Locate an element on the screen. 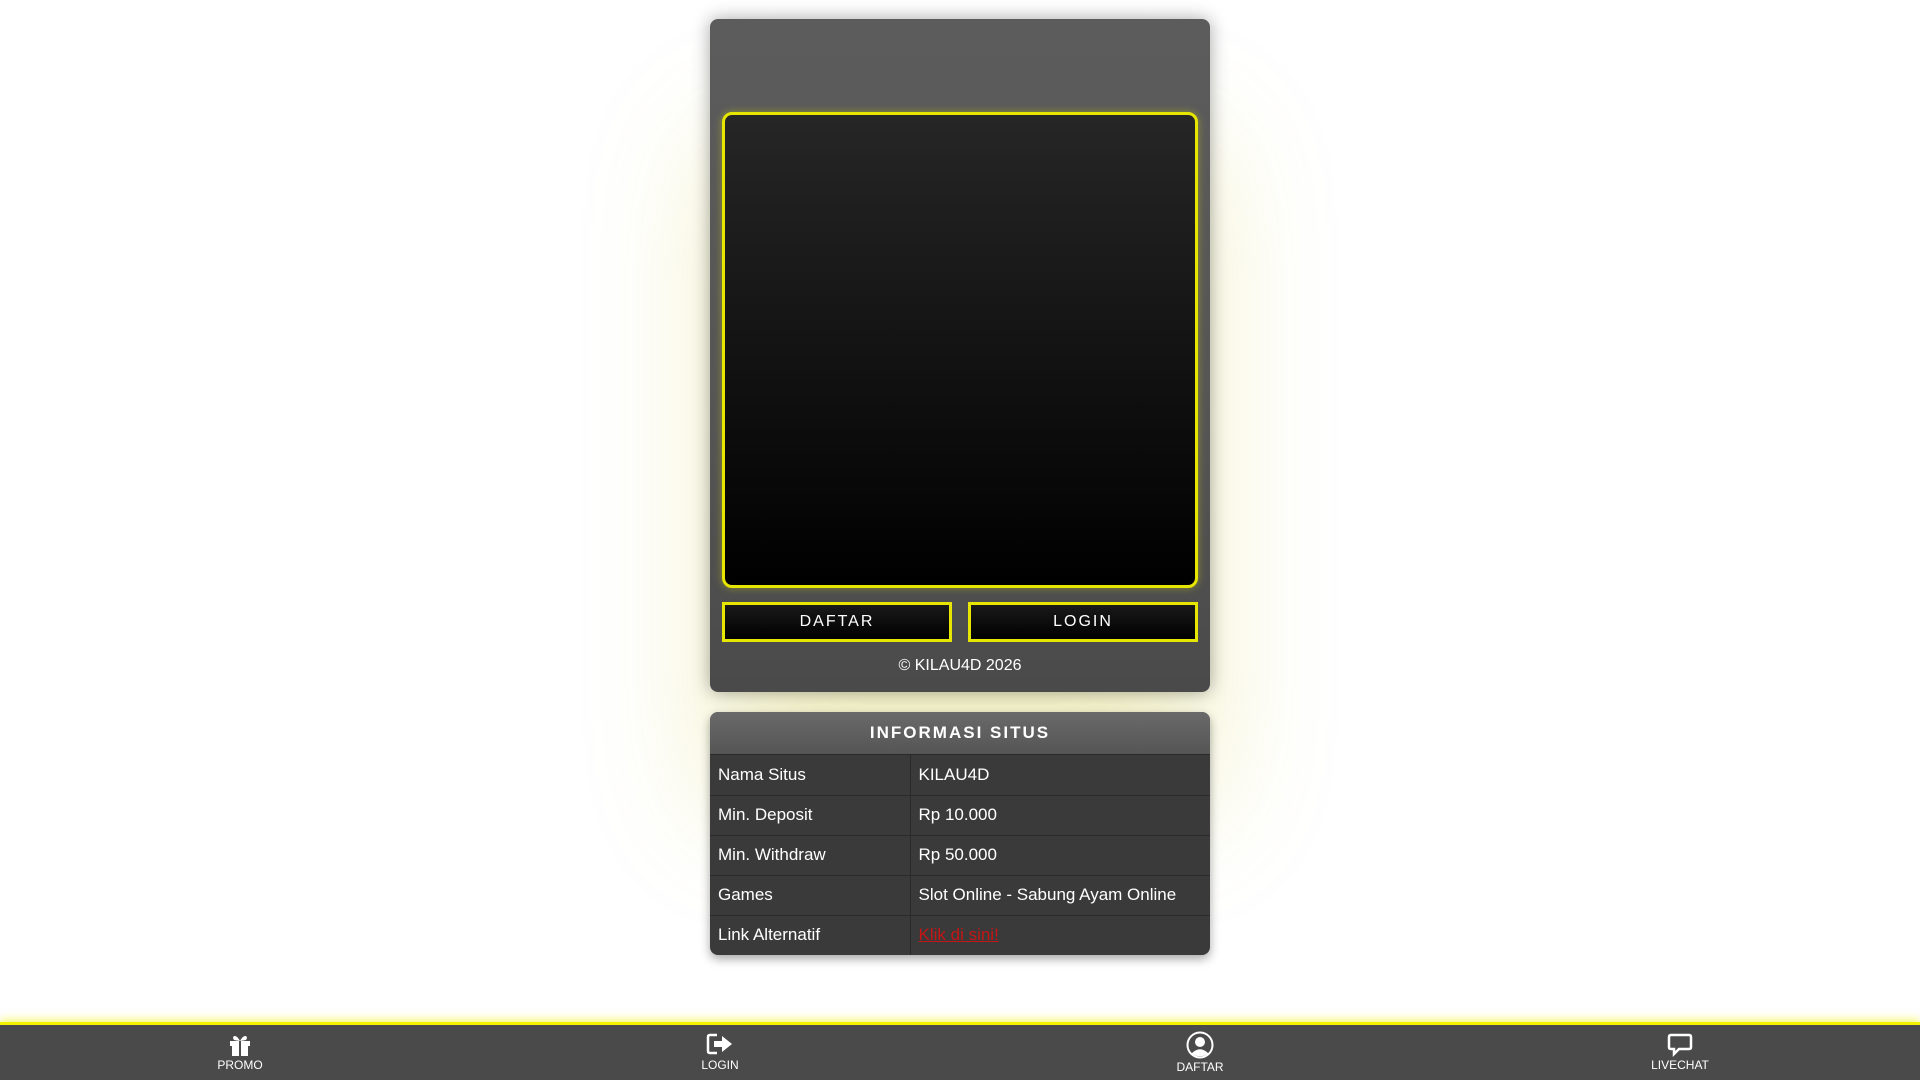 The width and height of the screenshot is (1920, 1080). row-value: Slot Online - Sabung Ayam Online is located at coordinates (1060, 894).